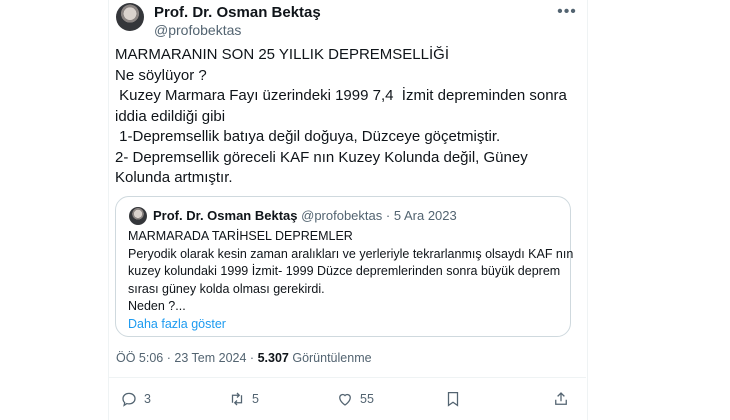 The image size is (730, 420). Describe the element at coordinates (240, 236) in the screenshot. I see `quoted-line: MARMARADA TARİHSEL DEPREMLER` at that location.